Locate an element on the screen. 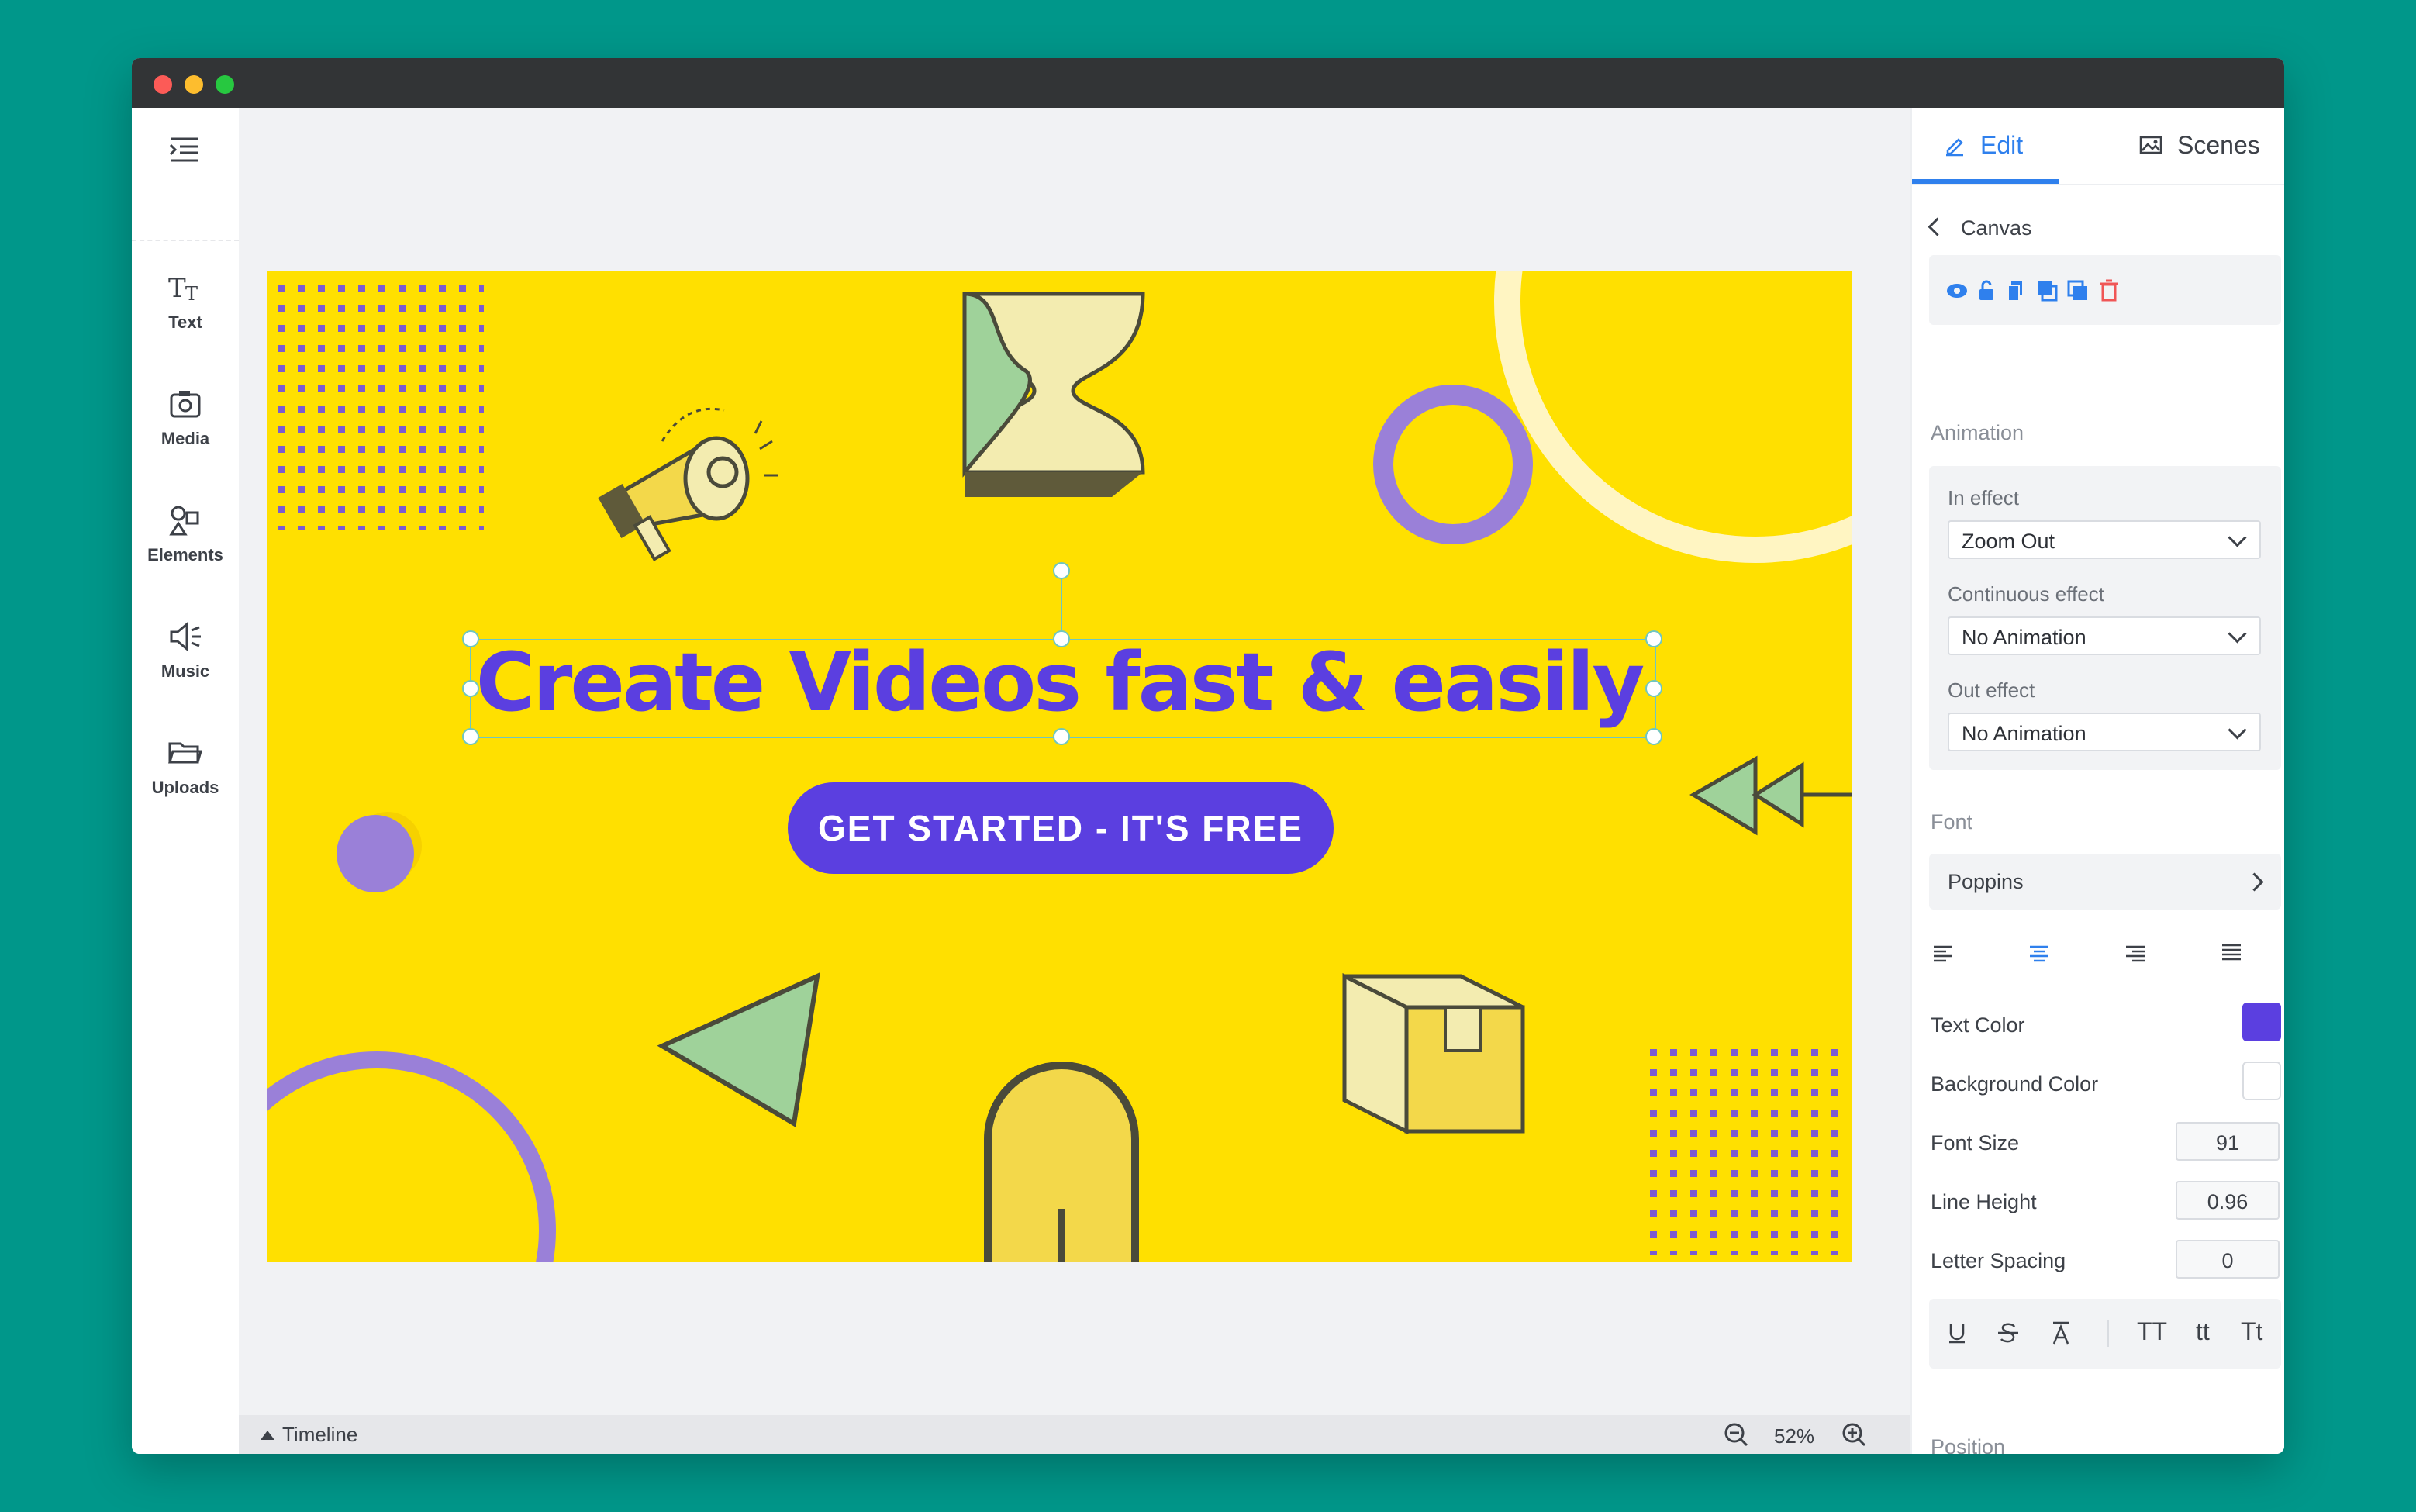  box-illustration is located at coordinates (1433, 1053).